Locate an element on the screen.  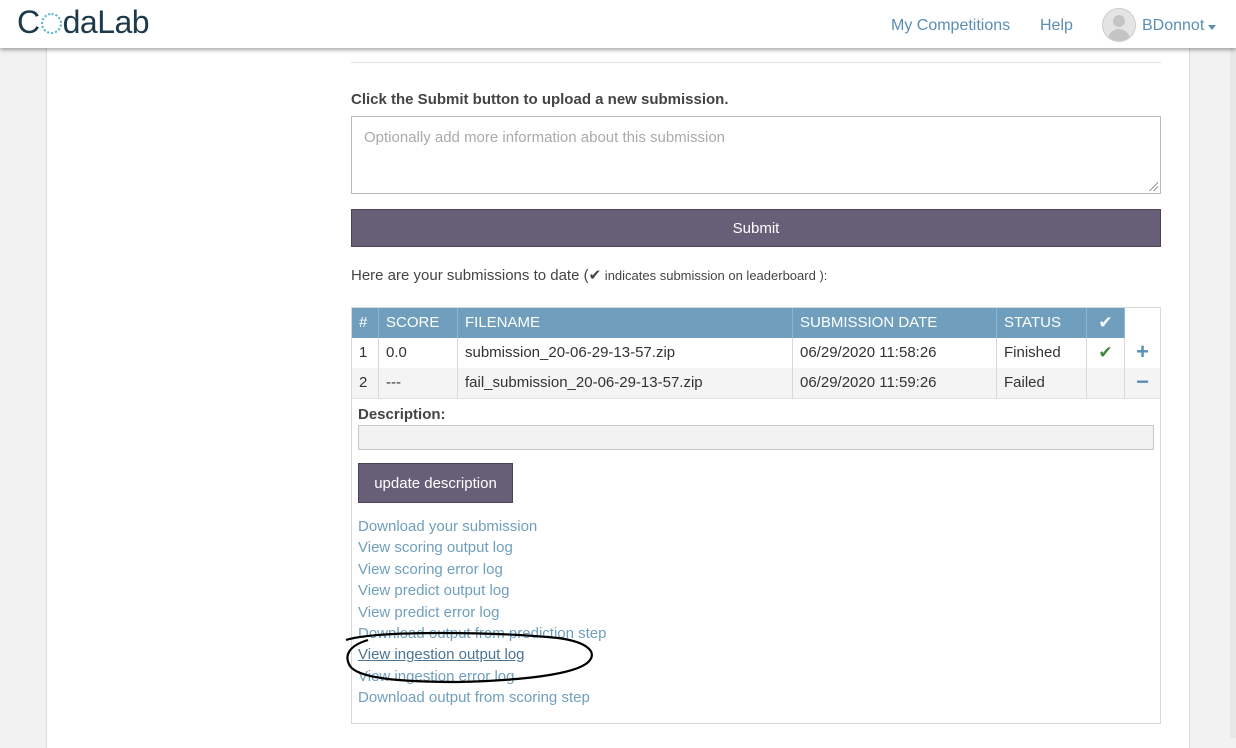
row-collapse: − is located at coordinates (1142, 383).